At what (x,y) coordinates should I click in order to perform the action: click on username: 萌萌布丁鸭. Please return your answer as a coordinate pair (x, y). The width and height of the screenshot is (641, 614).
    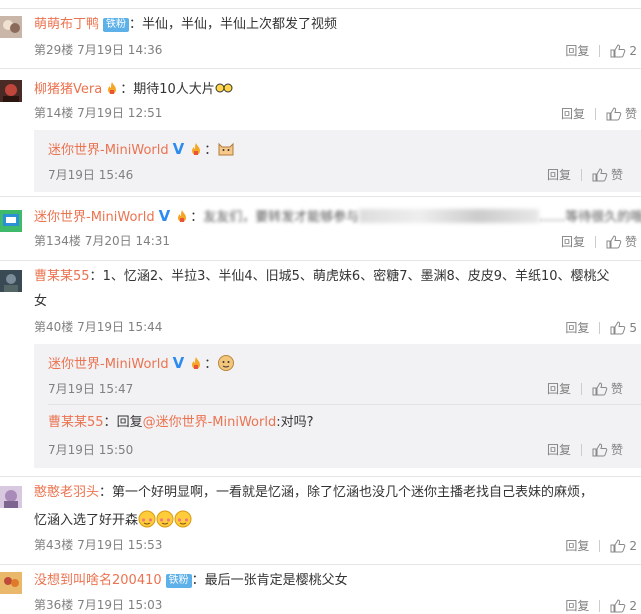
    Looking at the image, I should click on (66, 24).